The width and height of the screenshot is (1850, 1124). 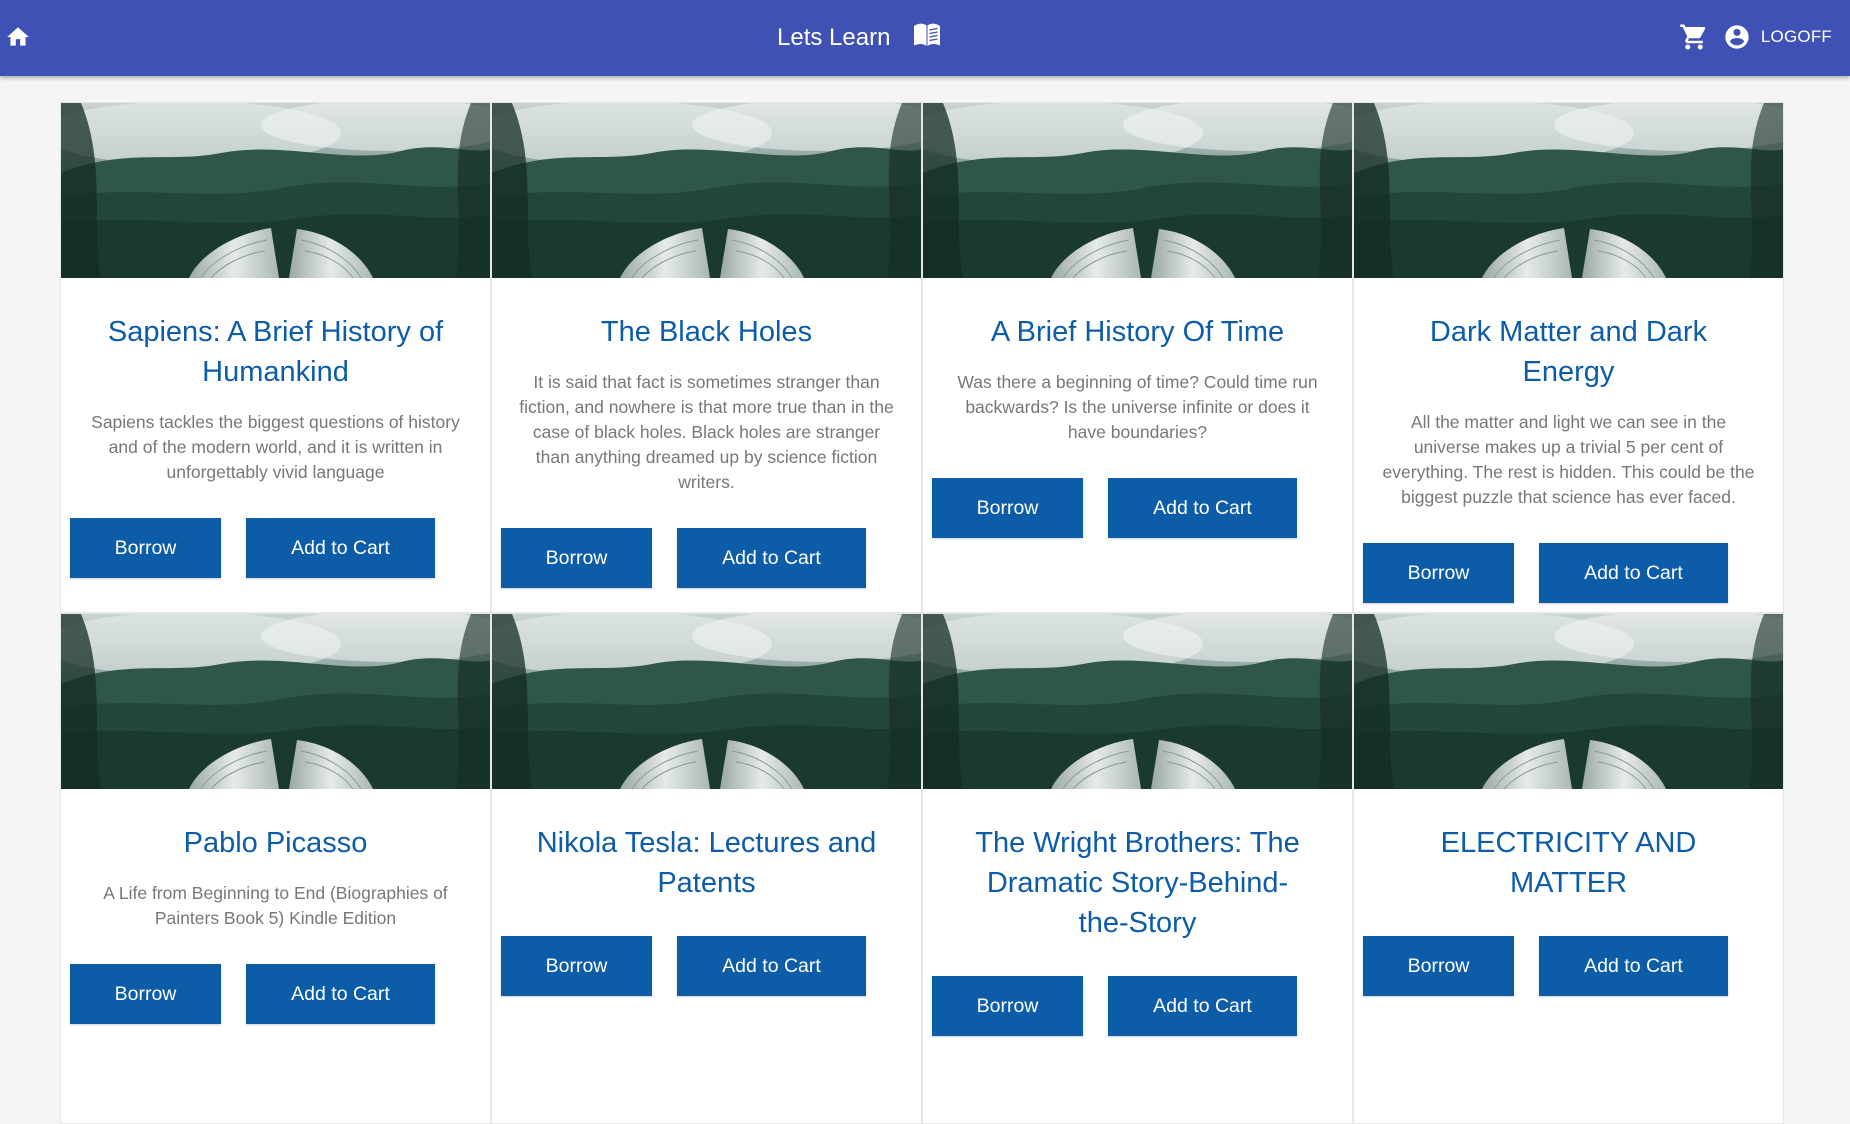 What do you see at coordinates (1737, 37) in the screenshot?
I see `account-circle-icon` at bounding box center [1737, 37].